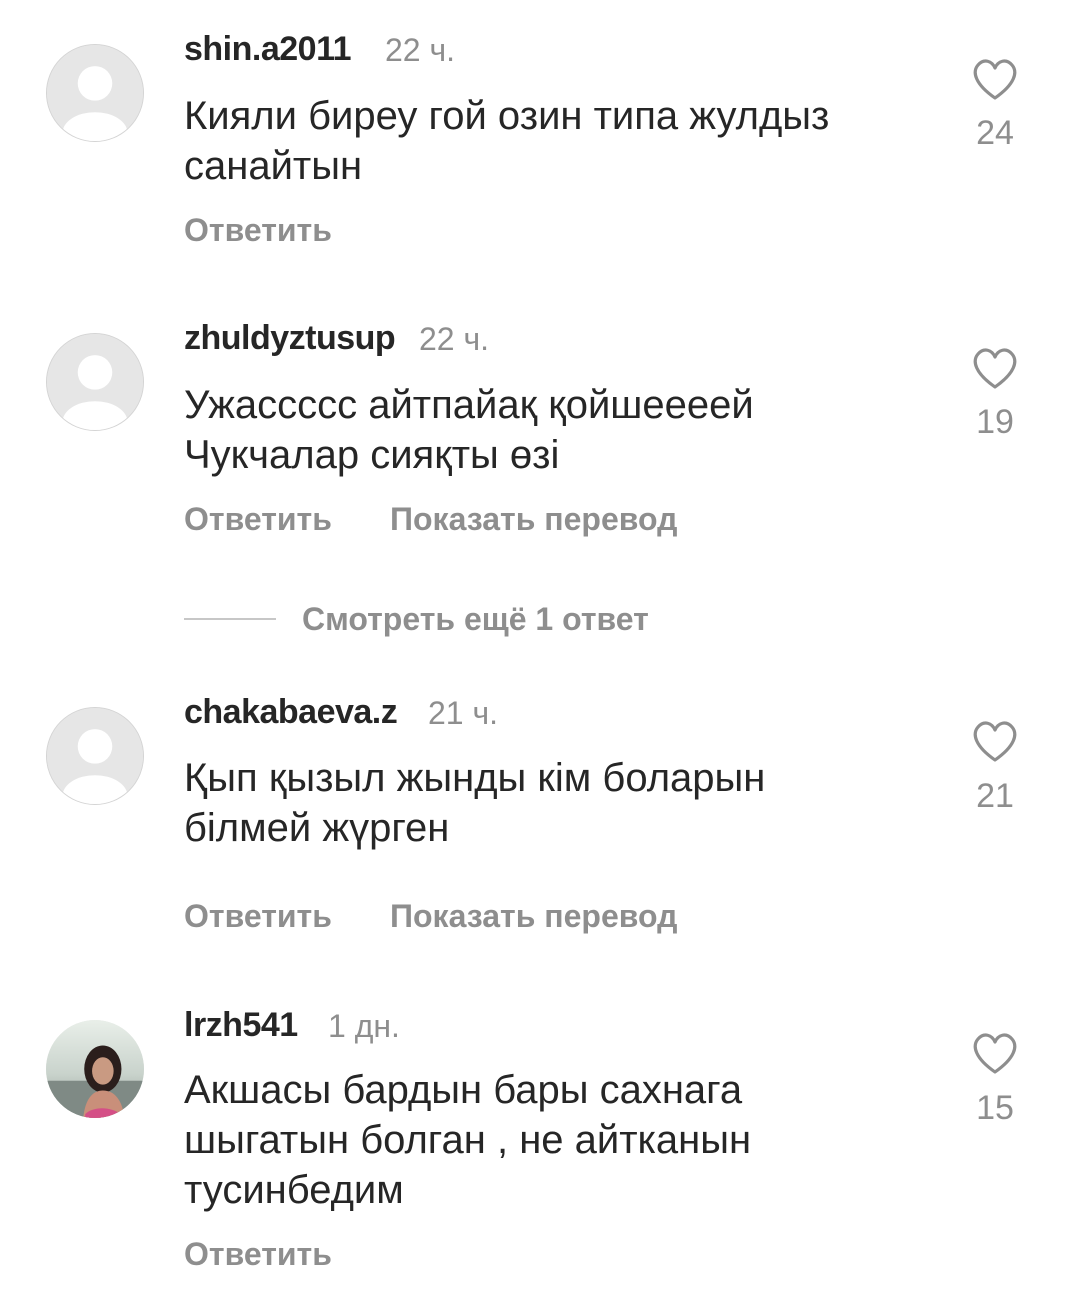  Describe the element at coordinates (463, 1090) in the screenshot. I see `comment-text-line: Акшасы бардын бары сахнага` at that location.